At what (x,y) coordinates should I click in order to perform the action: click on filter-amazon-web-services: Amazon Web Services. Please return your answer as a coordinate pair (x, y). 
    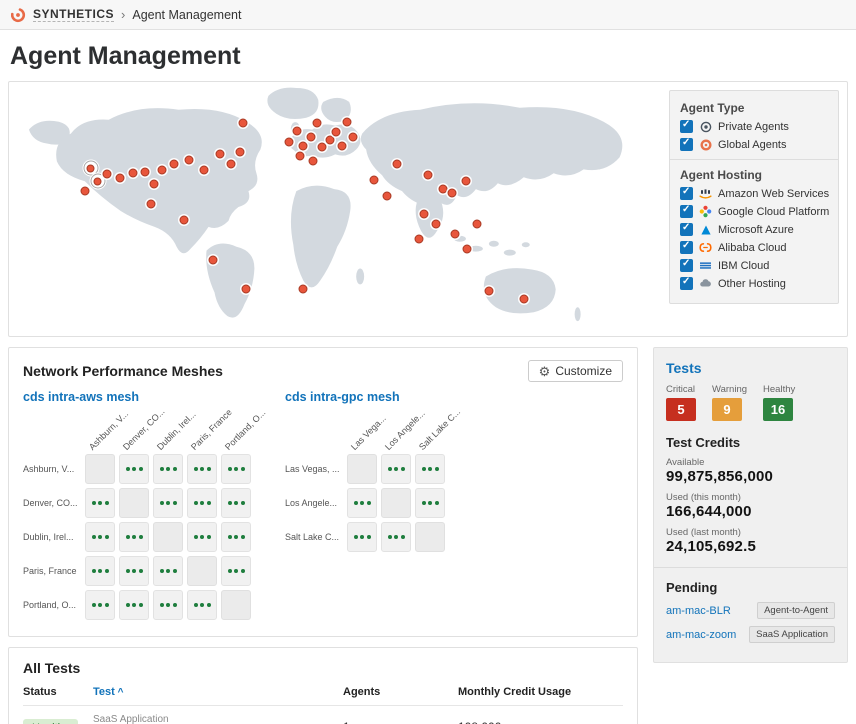
    Looking at the image, I should click on (754, 193).